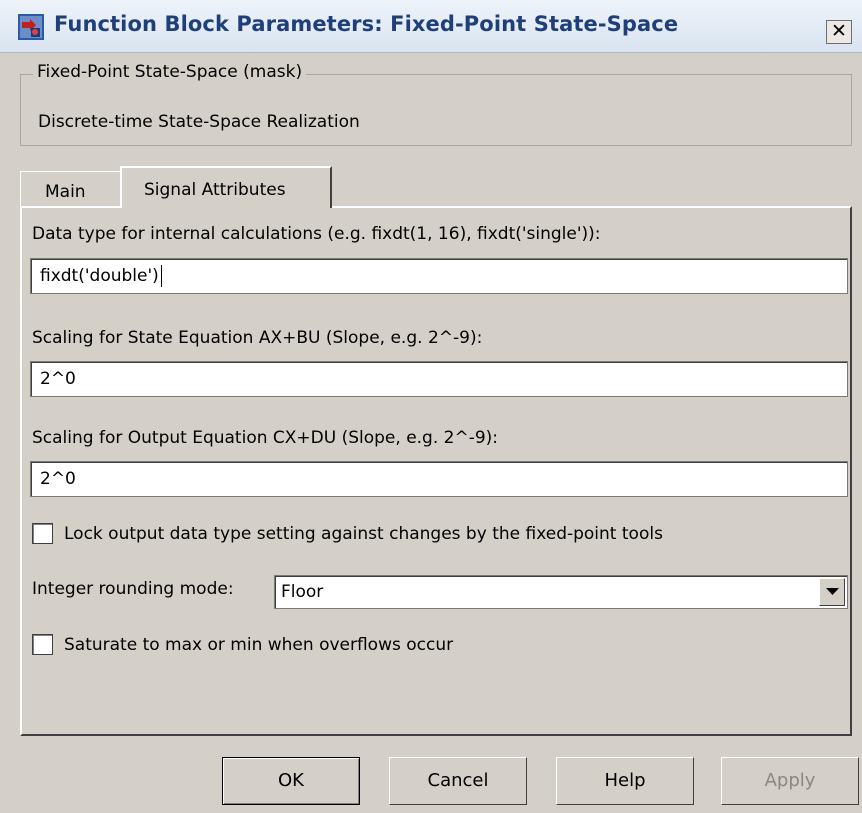  What do you see at coordinates (65, 192) in the screenshot?
I see `tab-main-label: Main` at bounding box center [65, 192].